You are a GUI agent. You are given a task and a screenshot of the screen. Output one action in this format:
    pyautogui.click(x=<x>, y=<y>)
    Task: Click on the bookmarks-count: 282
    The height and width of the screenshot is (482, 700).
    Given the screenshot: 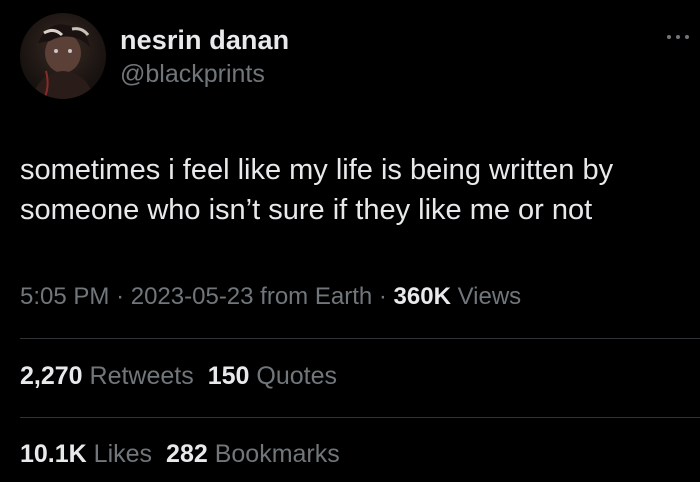 What is the action you would take?
    pyautogui.click(x=187, y=454)
    